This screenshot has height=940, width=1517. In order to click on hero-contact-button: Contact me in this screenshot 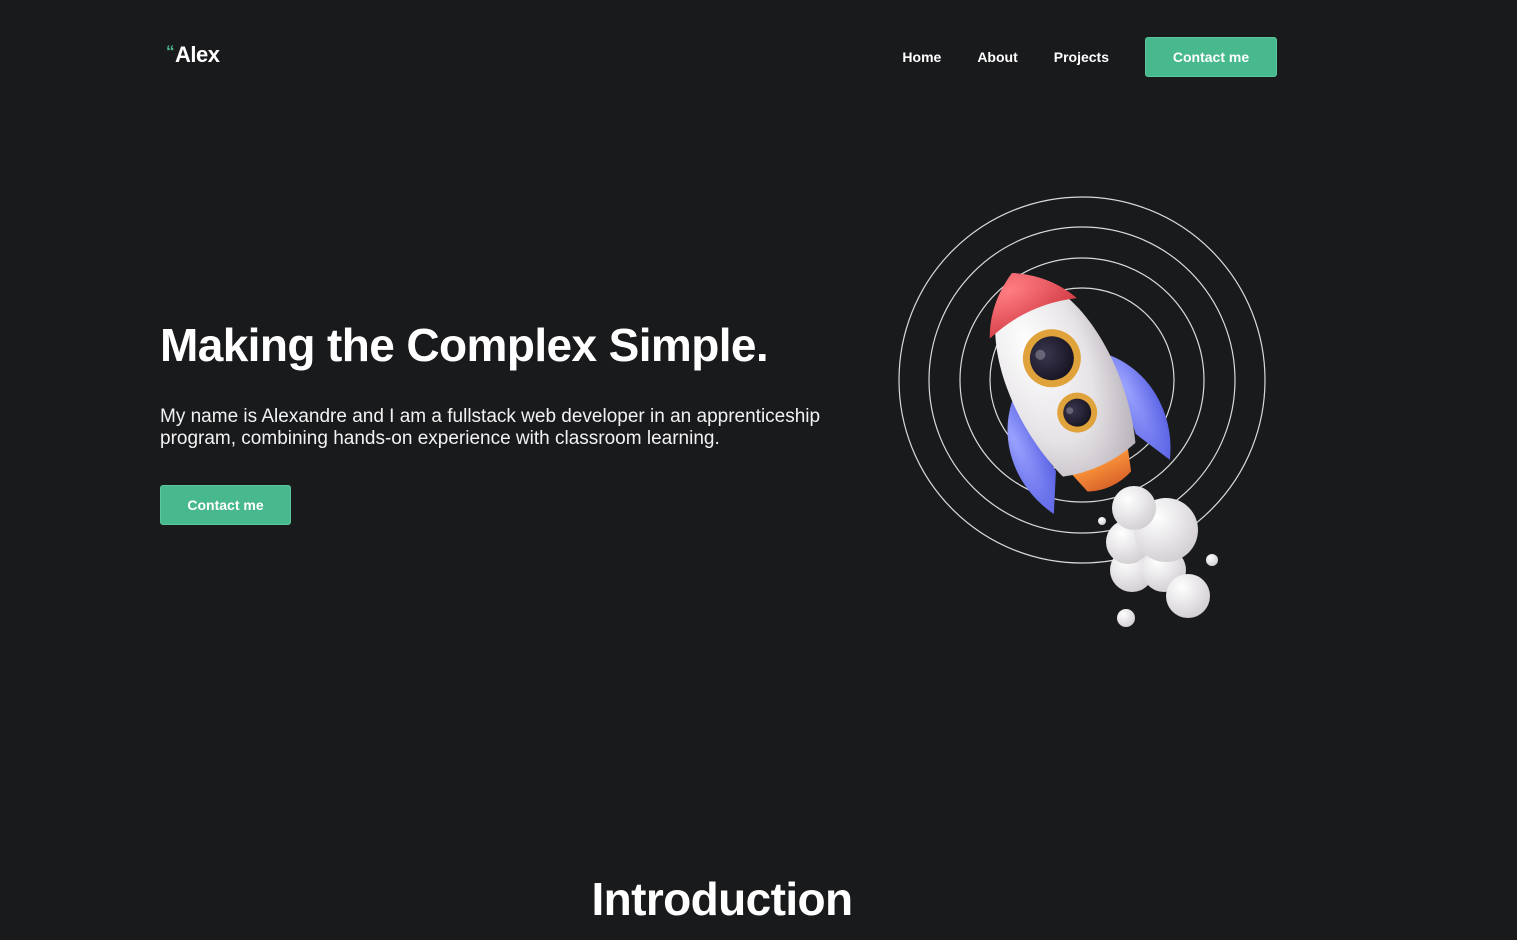, I will do `click(225, 505)`.